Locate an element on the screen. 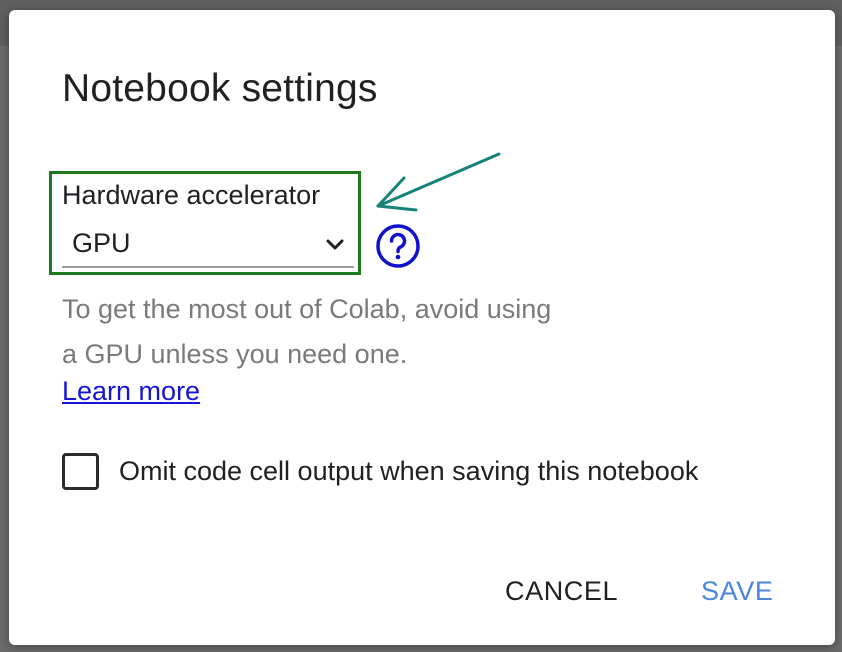  chevron-down-icon is located at coordinates (335, 244).